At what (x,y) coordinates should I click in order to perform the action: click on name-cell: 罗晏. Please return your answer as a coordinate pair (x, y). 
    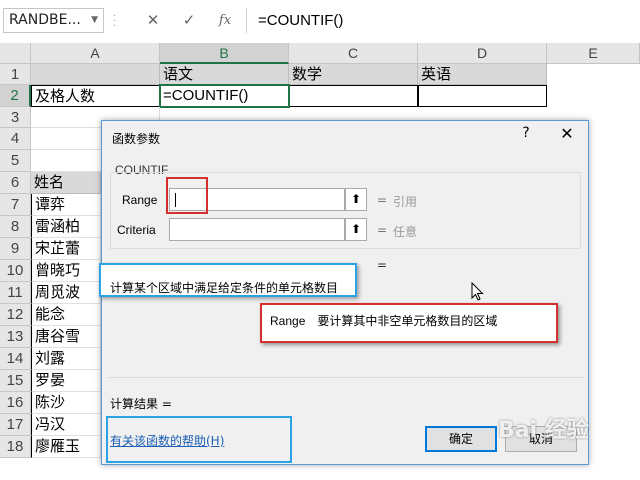
    Looking at the image, I should click on (66, 381).